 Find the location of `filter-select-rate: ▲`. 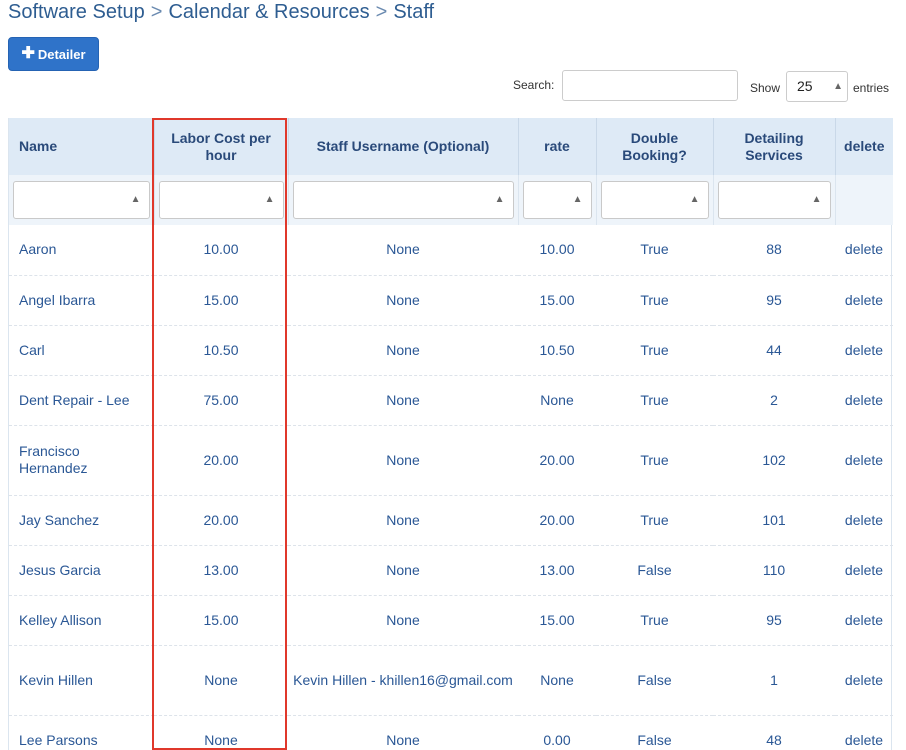

filter-select-rate: ▲ is located at coordinates (557, 200).